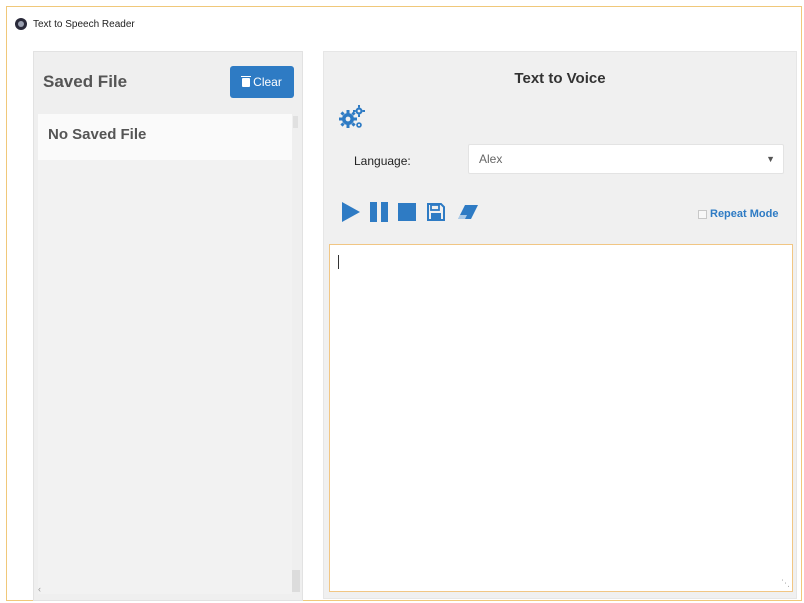 This screenshot has width=804, height=603. What do you see at coordinates (382, 161) in the screenshot?
I see `language-label: Language:` at bounding box center [382, 161].